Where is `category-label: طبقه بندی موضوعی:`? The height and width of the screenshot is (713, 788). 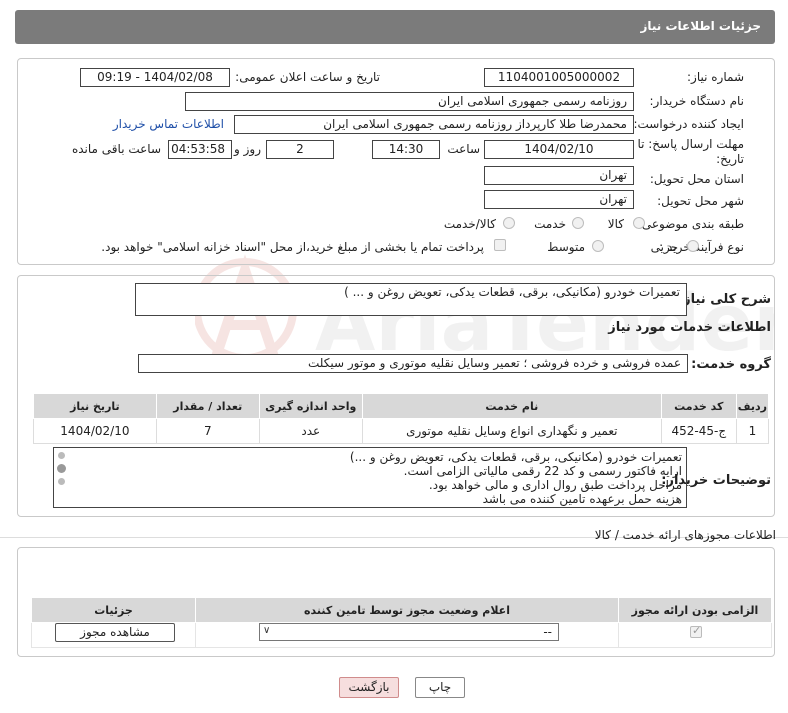 category-label: طبقه بندی موضوعی: is located at coordinates (690, 224).